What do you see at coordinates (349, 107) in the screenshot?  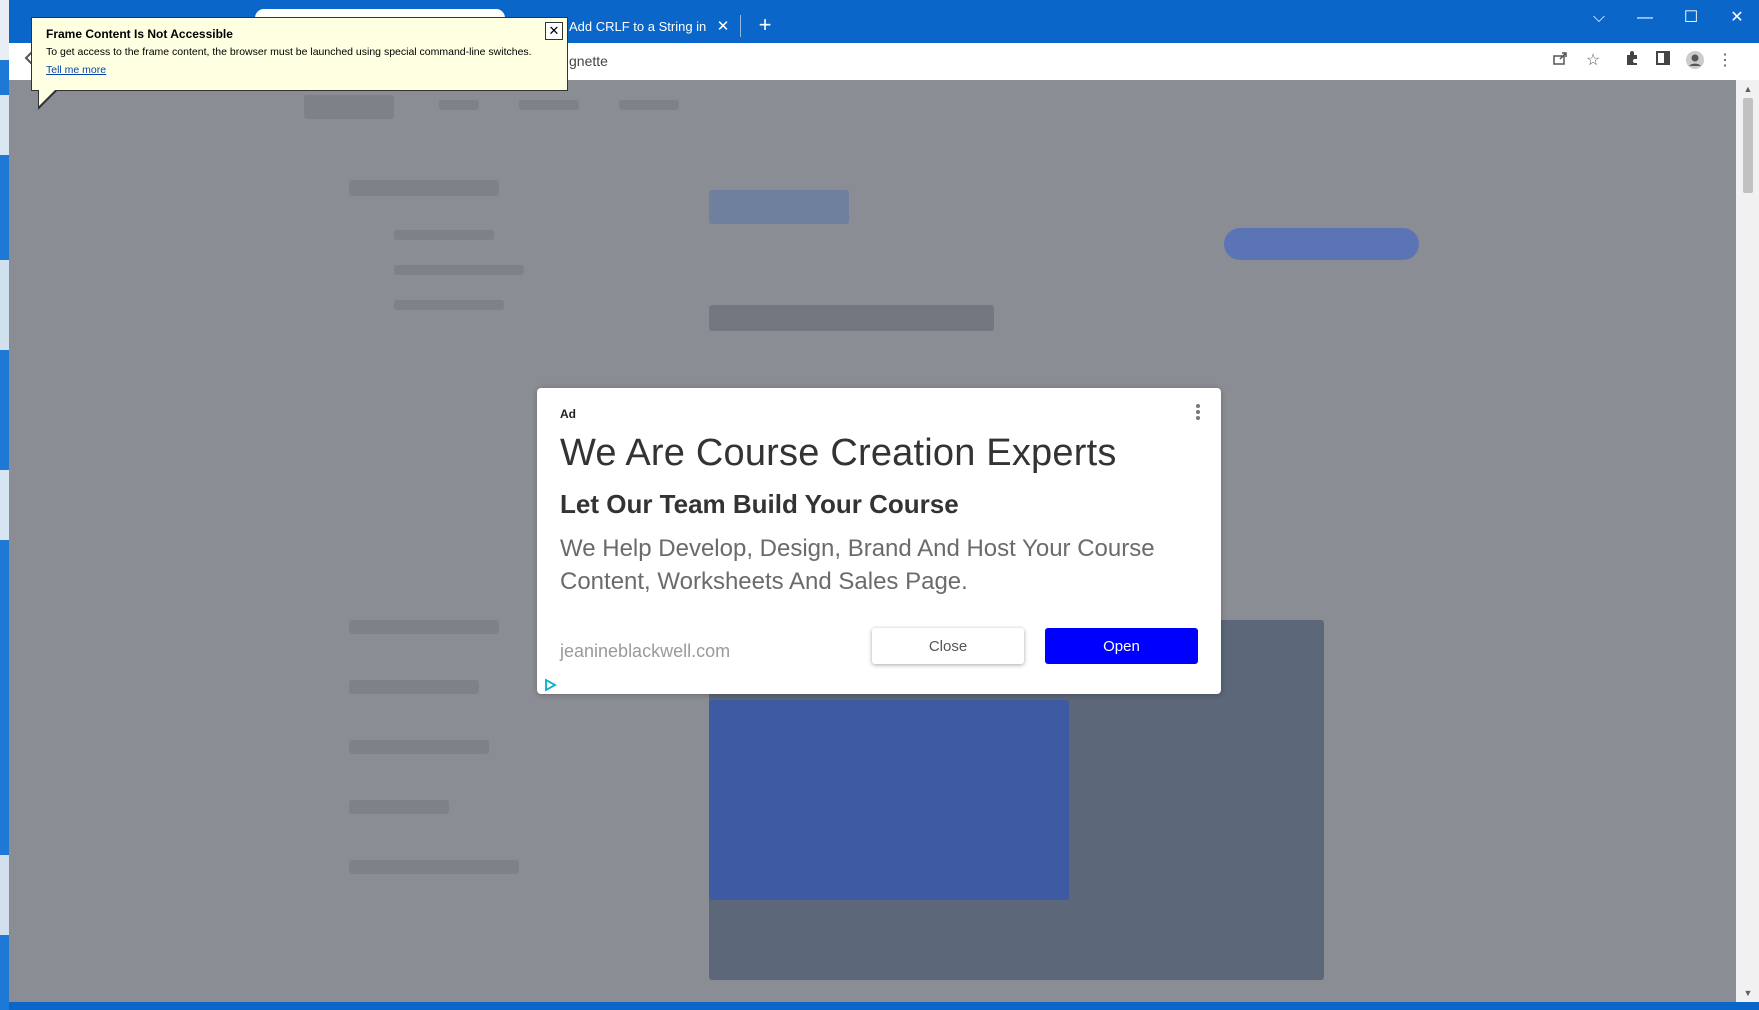 I see `blurred-logo` at bounding box center [349, 107].